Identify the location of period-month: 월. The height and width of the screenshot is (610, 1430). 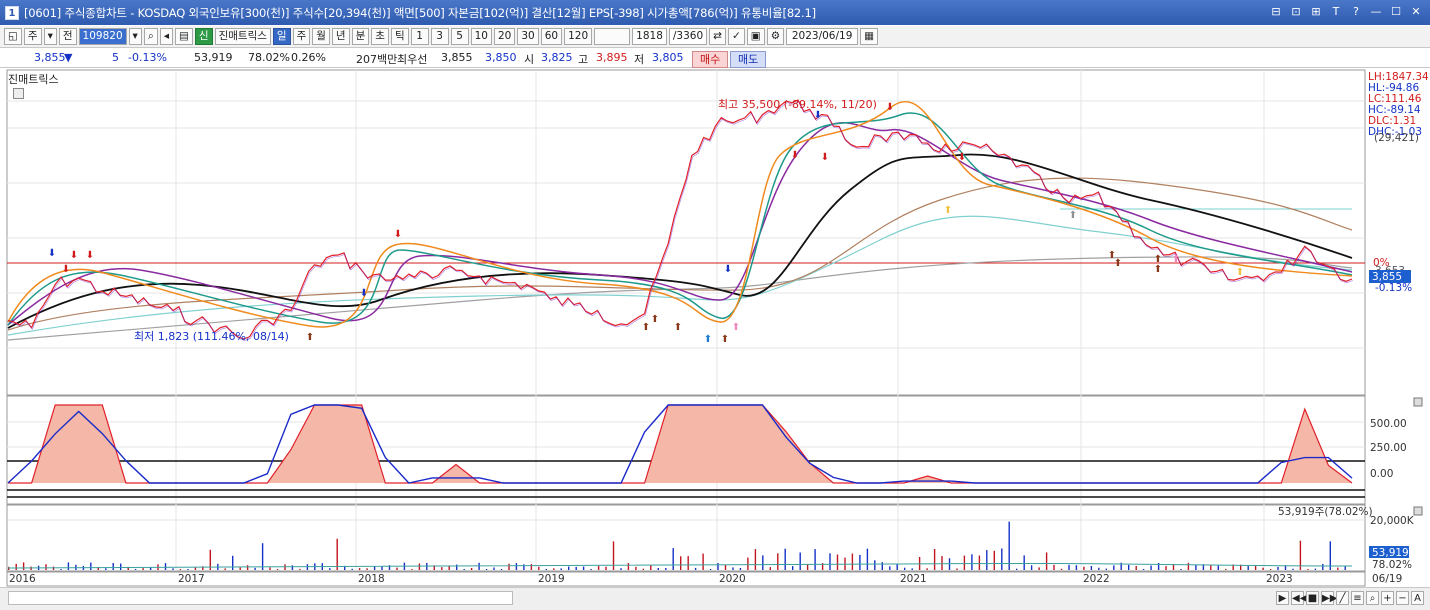
(321, 36).